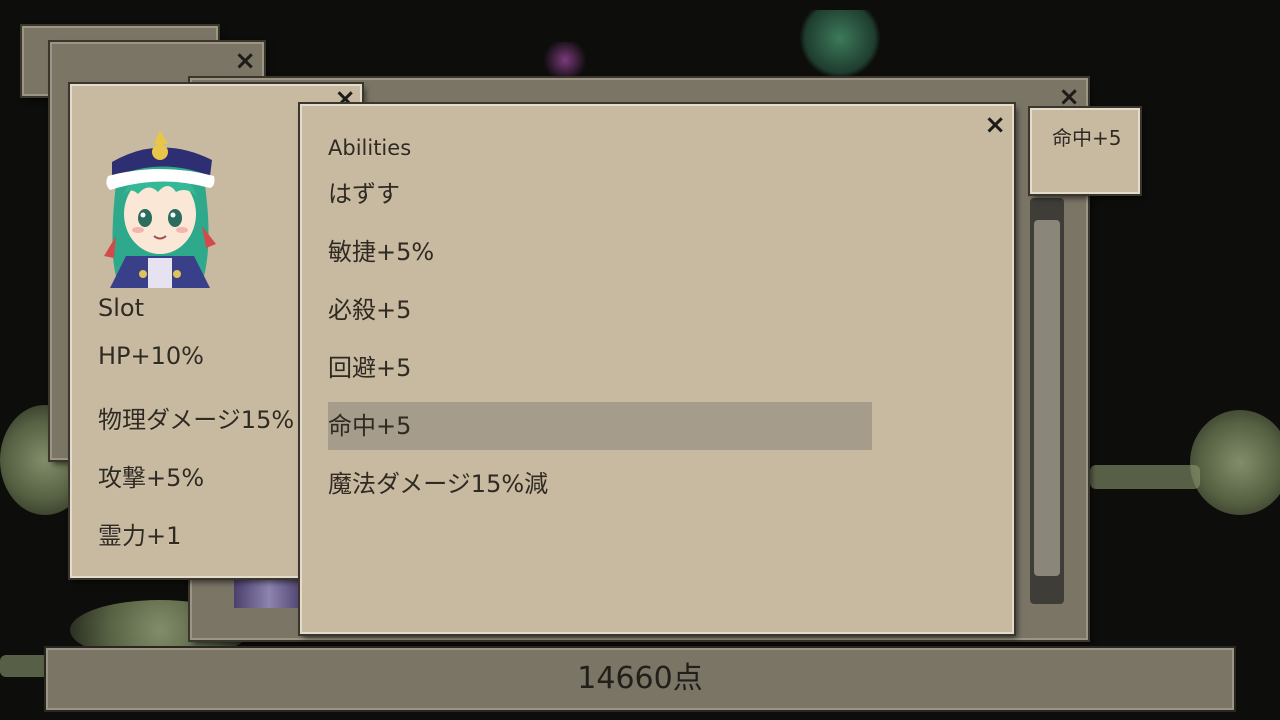 Image resolution: width=1280 pixels, height=720 pixels. What do you see at coordinates (151, 478) in the screenshot?
I see `slot-stat-attack: 攻撃+5%` at bounding box center [151, 478].